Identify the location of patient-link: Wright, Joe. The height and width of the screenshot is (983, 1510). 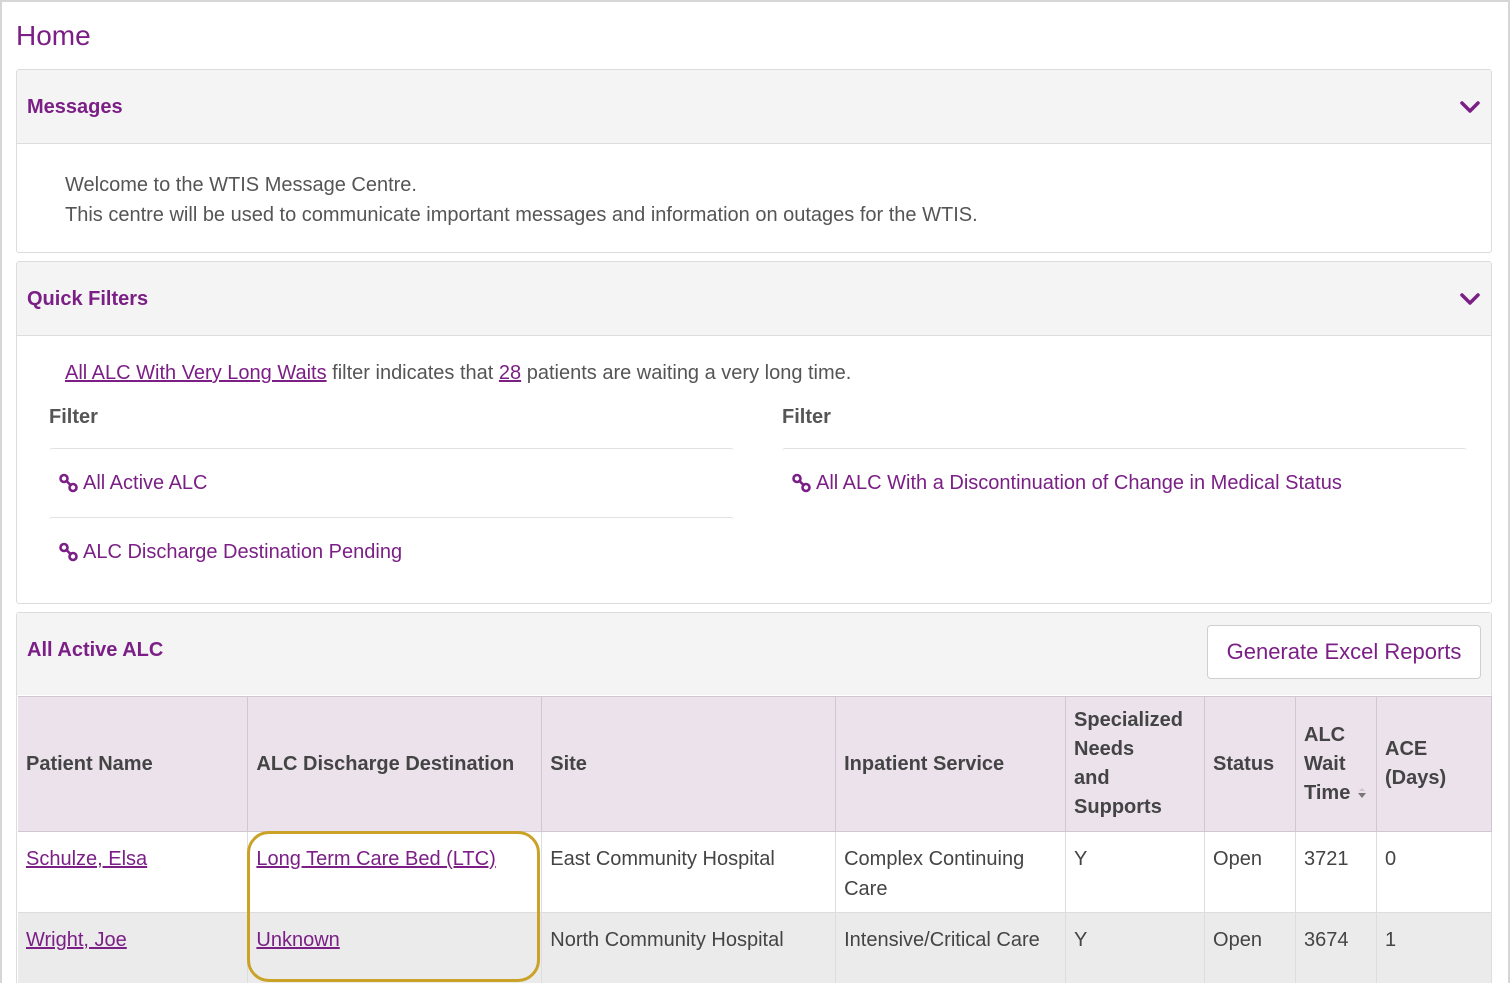
(76, 940).